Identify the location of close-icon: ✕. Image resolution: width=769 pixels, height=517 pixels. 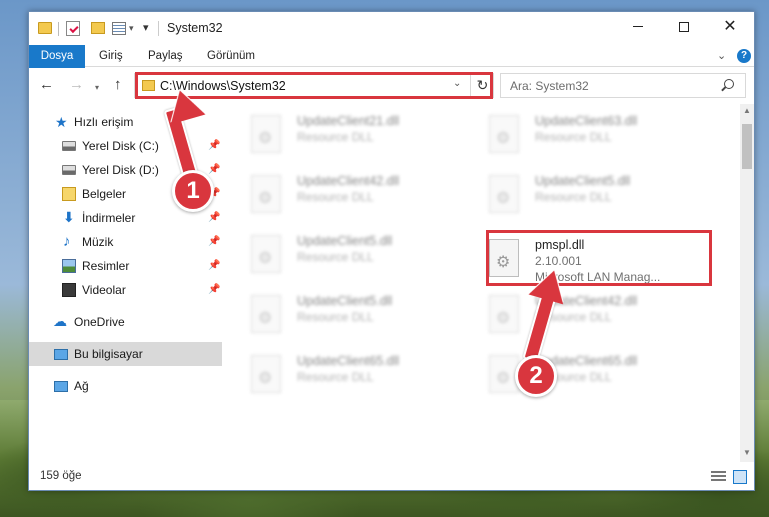
(730, 26).